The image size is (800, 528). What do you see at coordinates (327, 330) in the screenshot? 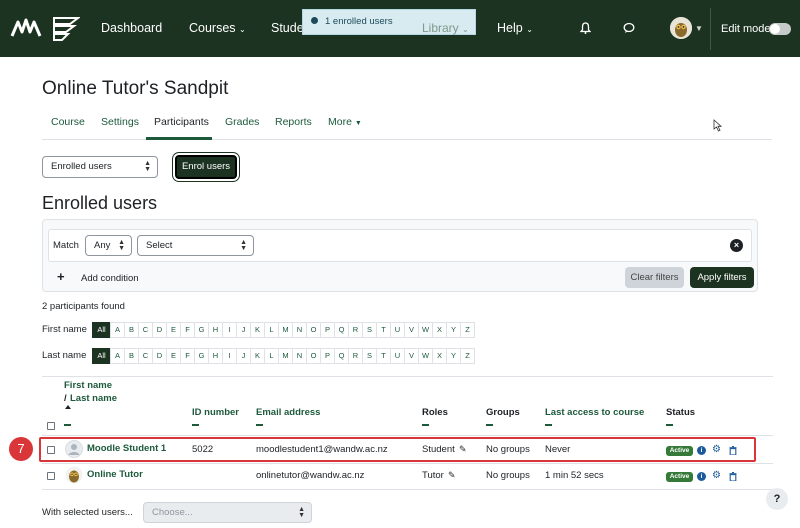
I see `firstname-initial-p: P` at bounding box center [327, 330].